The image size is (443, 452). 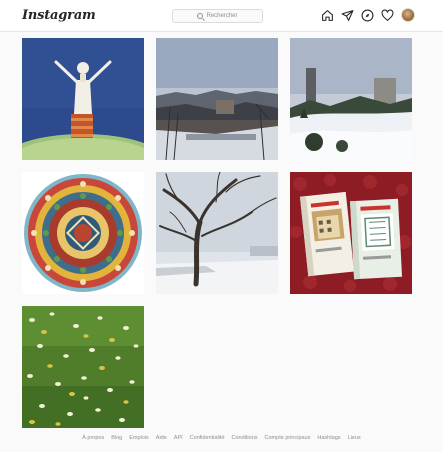 What do you see at coordinates (200, 16) in the screenshot?
I see `search-icon` at bounding box center [200, 16].